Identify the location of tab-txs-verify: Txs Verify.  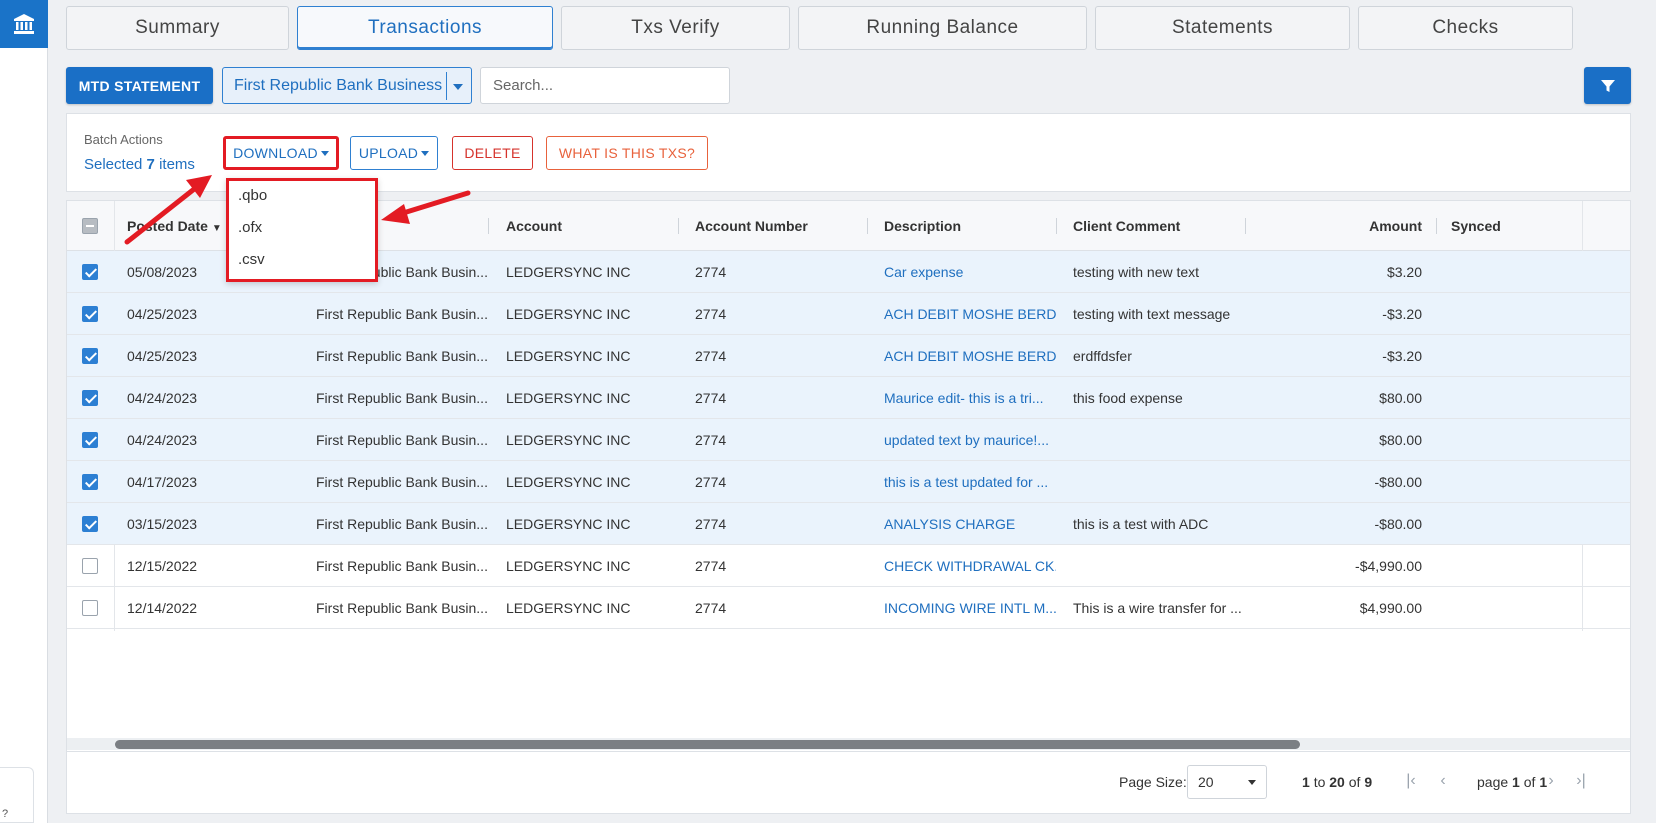
(675, 28).